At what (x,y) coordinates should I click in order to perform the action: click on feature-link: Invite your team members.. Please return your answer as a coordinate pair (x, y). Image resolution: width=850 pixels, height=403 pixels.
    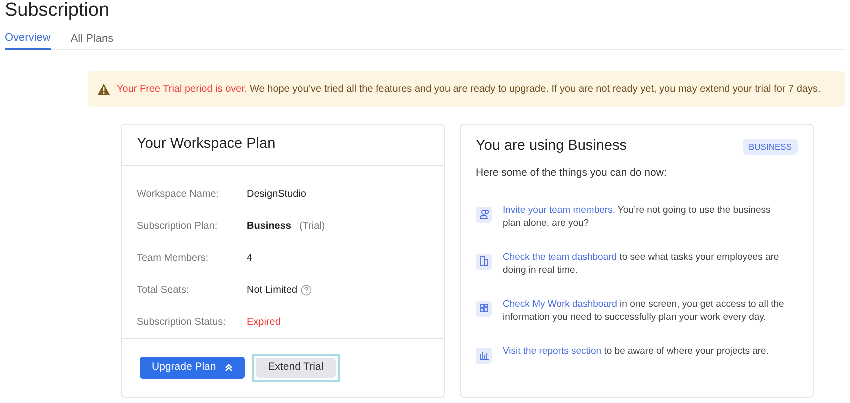
    Looking at the image, I should click on (559, 210).